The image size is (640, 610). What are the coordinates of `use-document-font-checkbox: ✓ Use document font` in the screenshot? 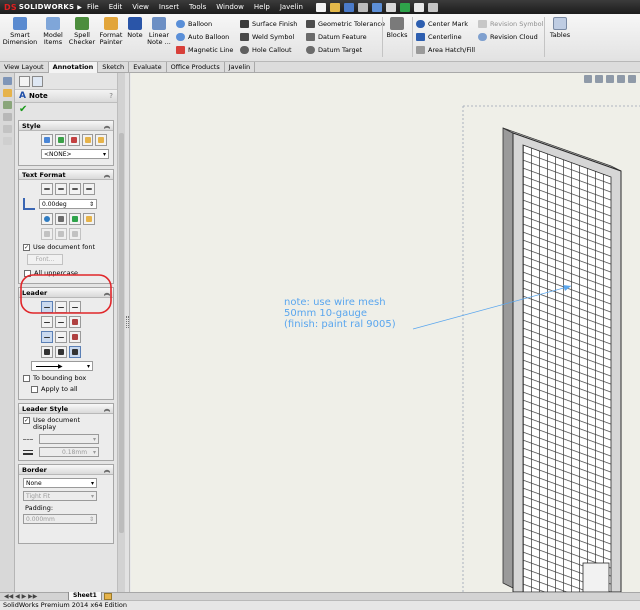 It's located at (66, 247).